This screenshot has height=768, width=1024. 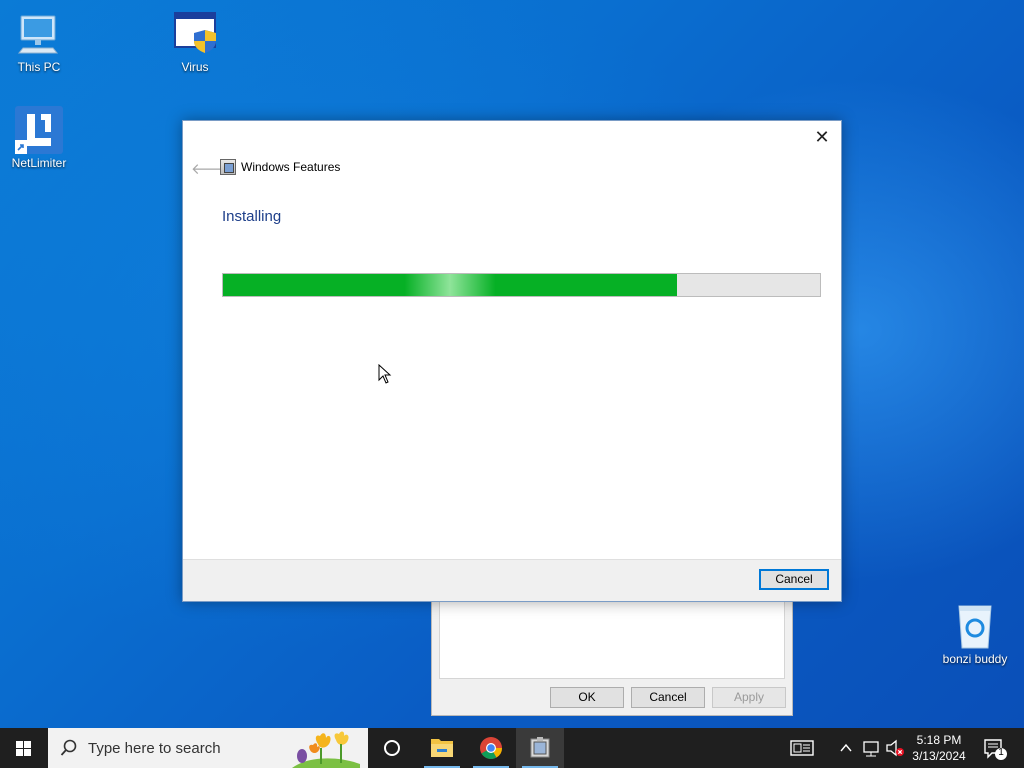 I want to click on news-widget, so click(x=802, y=748).